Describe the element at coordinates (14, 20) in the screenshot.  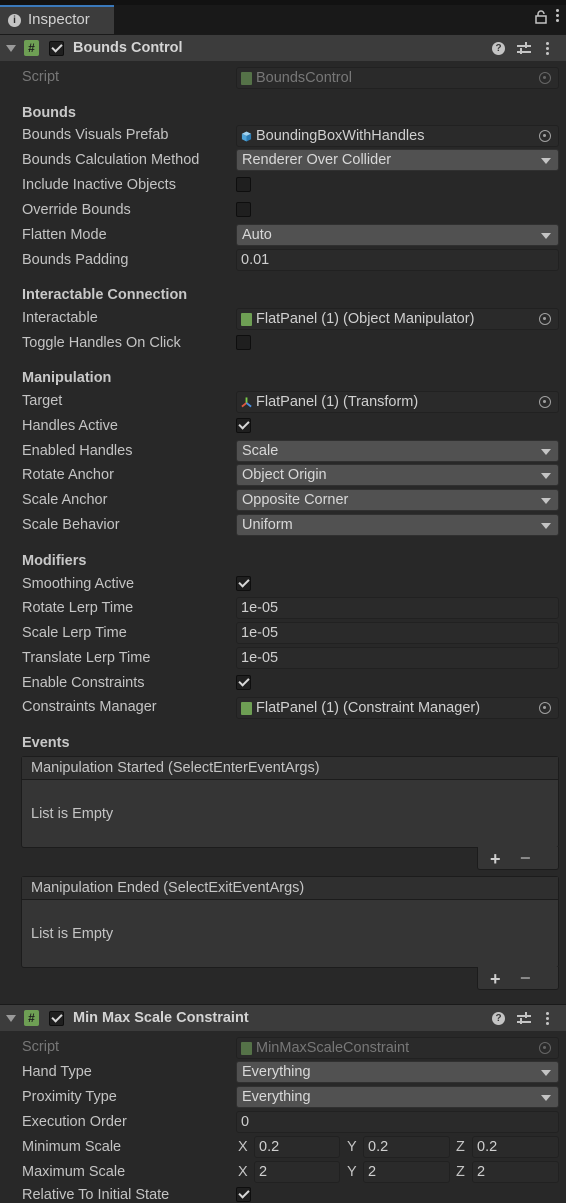
I see `info-icon: i` at that location.